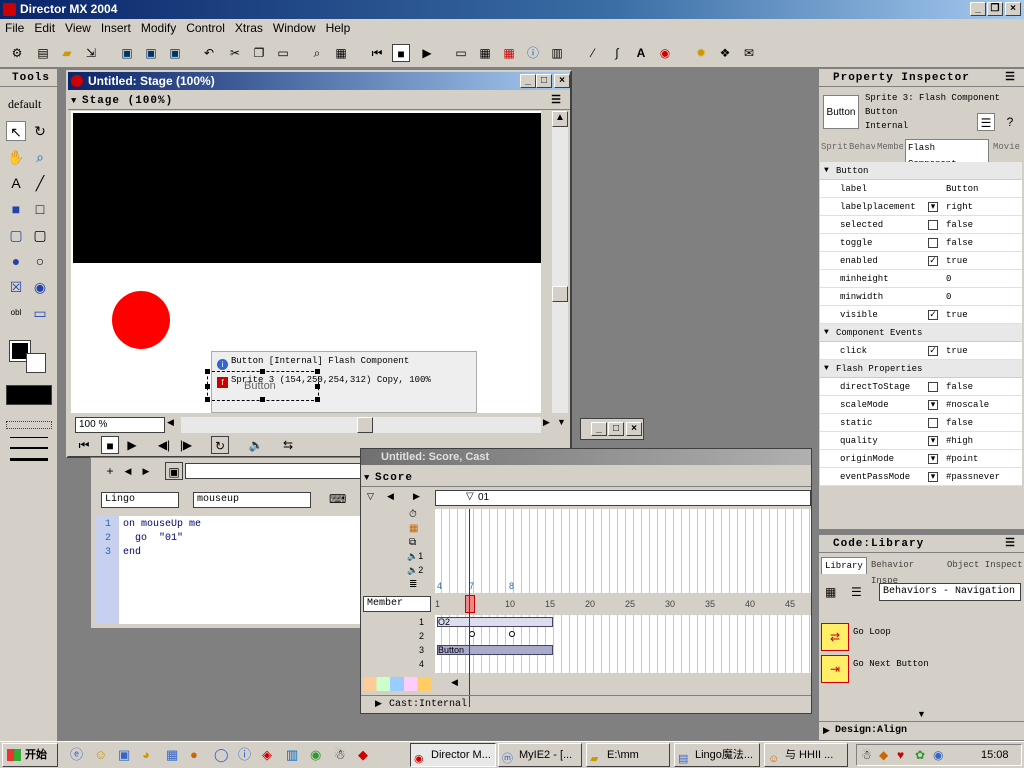  What do you see at coordinates (921, 297) in the screenshot?
I see `prop-row-minwidth: minwidth 0` at bounding box center [921, 297].